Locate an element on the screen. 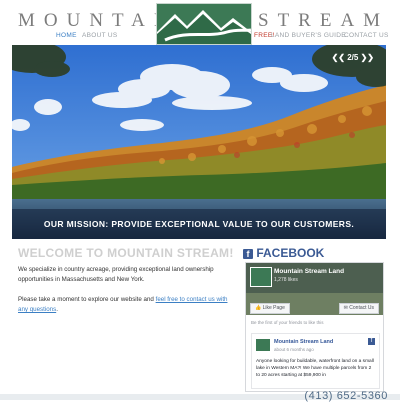  facebook-icon: f is located at coordinates (248, 253).